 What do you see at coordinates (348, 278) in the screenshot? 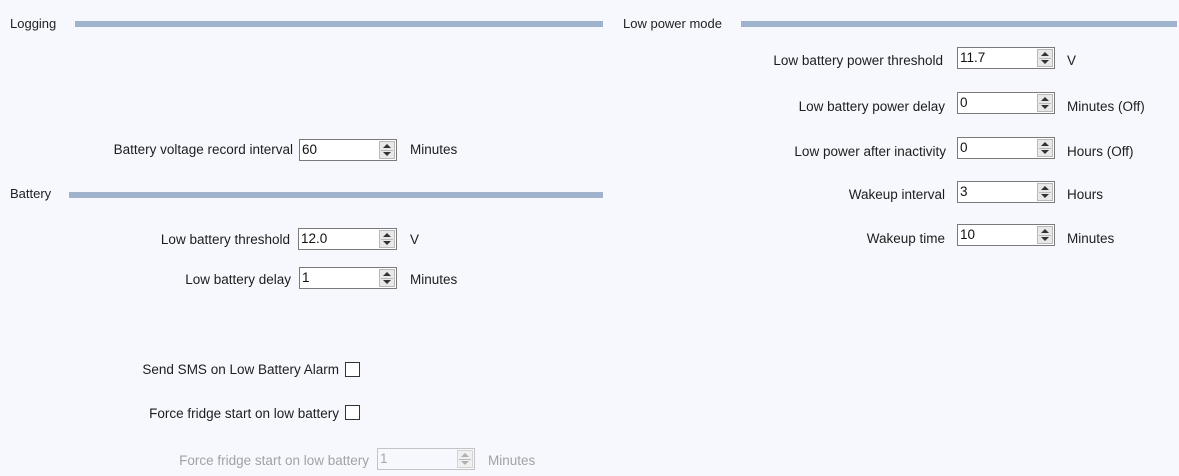
I see `low-battery-delay-stepper: 1` at bounding box center [348, 278].